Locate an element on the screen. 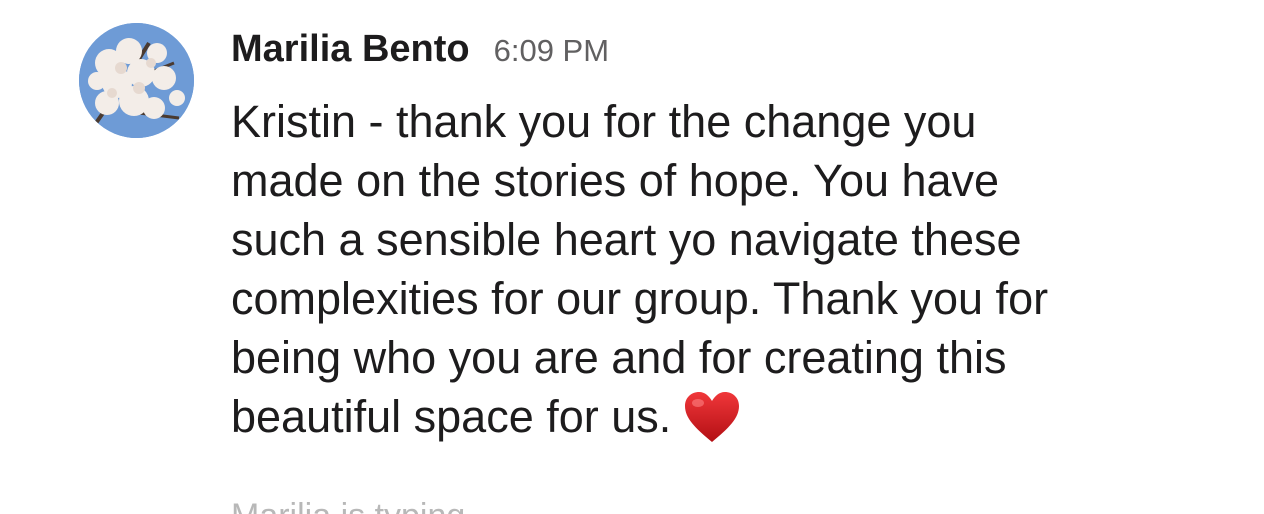  message-last-line: beautiful space for us. is located at coordinates (721, 416).